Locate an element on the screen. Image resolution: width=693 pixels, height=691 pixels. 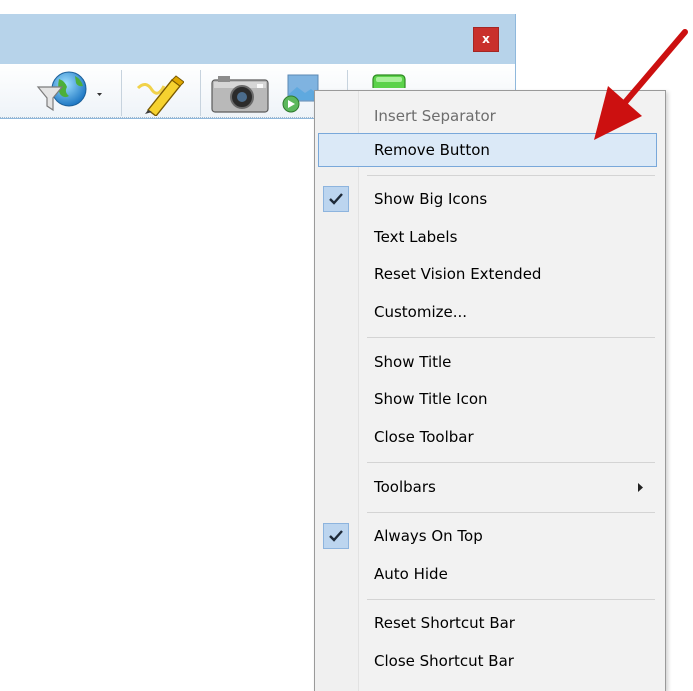
menu-item-label: Close Shortcut Bar is located at coordinates (444, 661).